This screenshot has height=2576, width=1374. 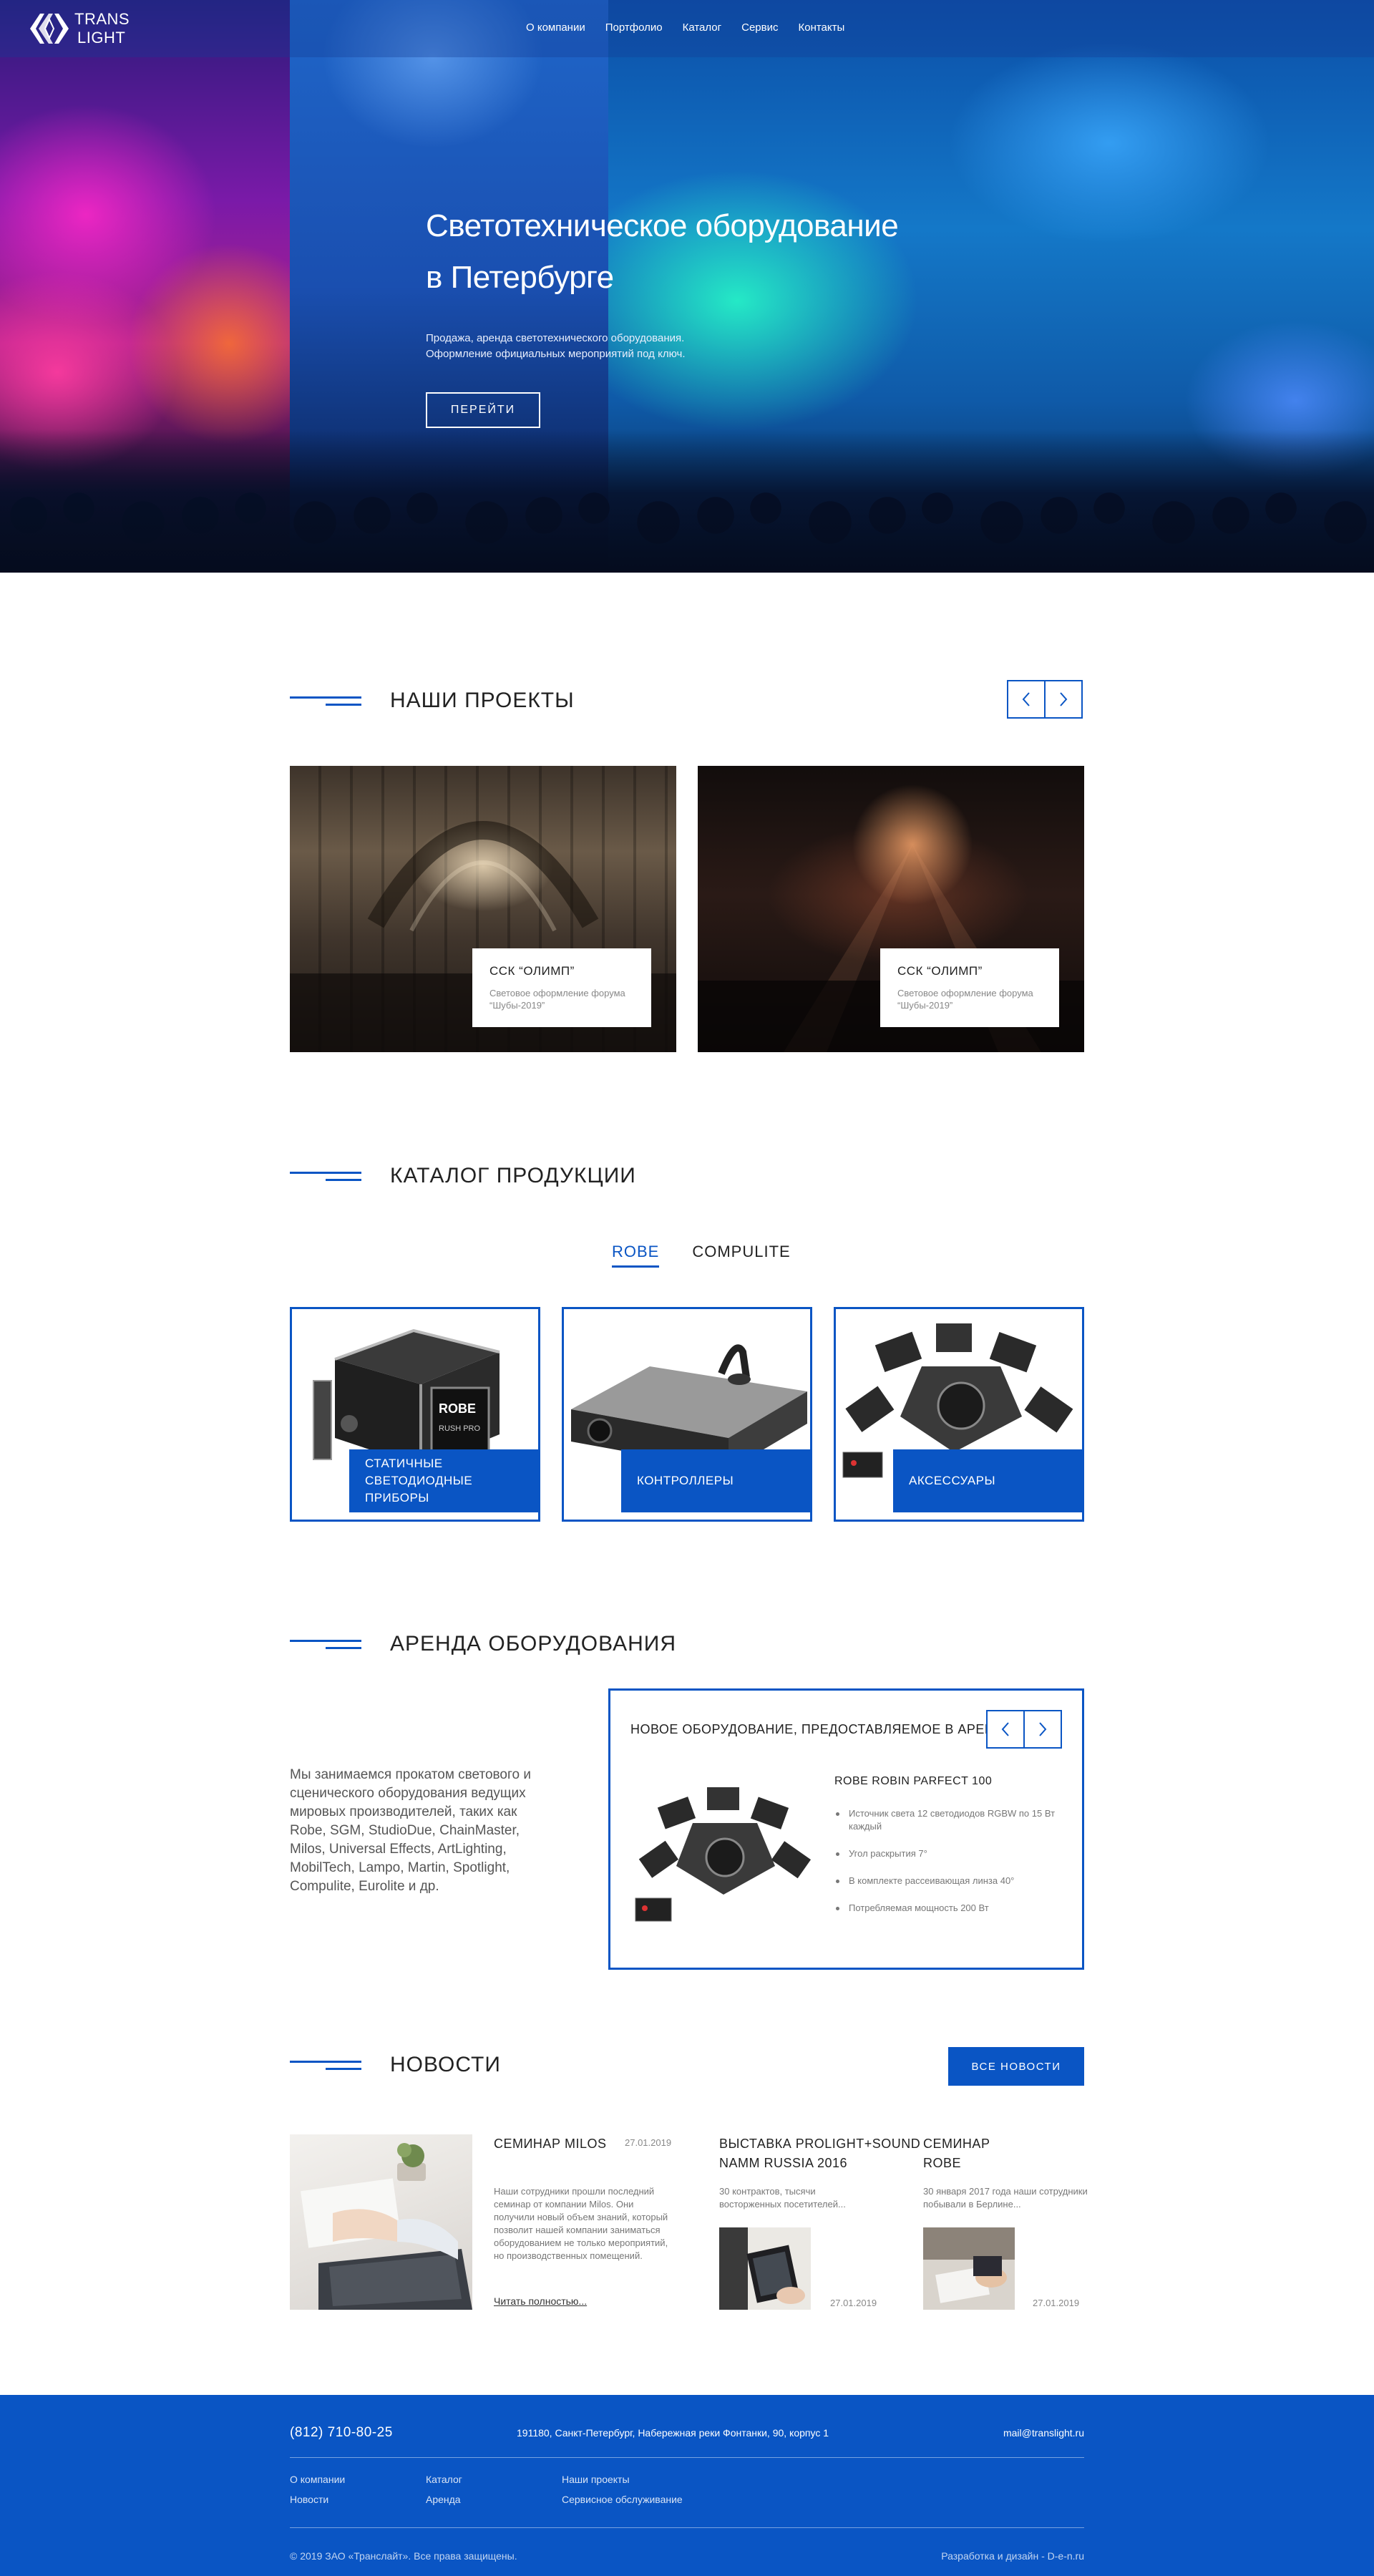 I want to click on news-third-title-line-2: ROBE, so click(x=942, y=2163).